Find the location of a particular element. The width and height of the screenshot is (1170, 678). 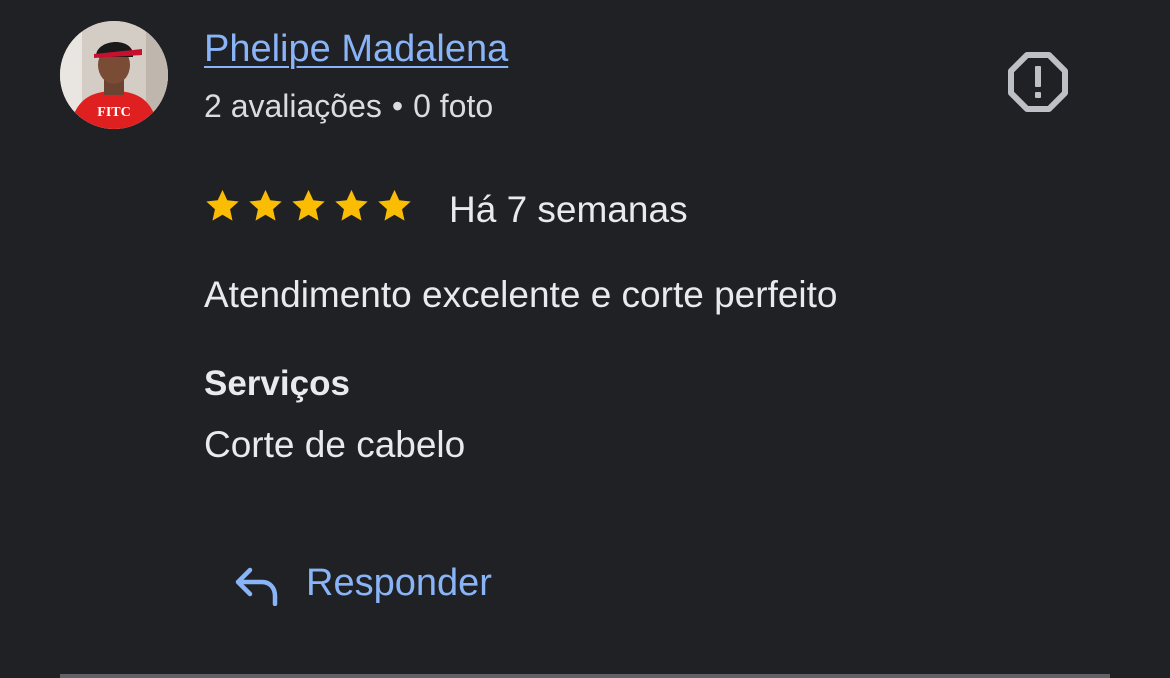

services-heading: Serviços is located at coordinates (277, 383).